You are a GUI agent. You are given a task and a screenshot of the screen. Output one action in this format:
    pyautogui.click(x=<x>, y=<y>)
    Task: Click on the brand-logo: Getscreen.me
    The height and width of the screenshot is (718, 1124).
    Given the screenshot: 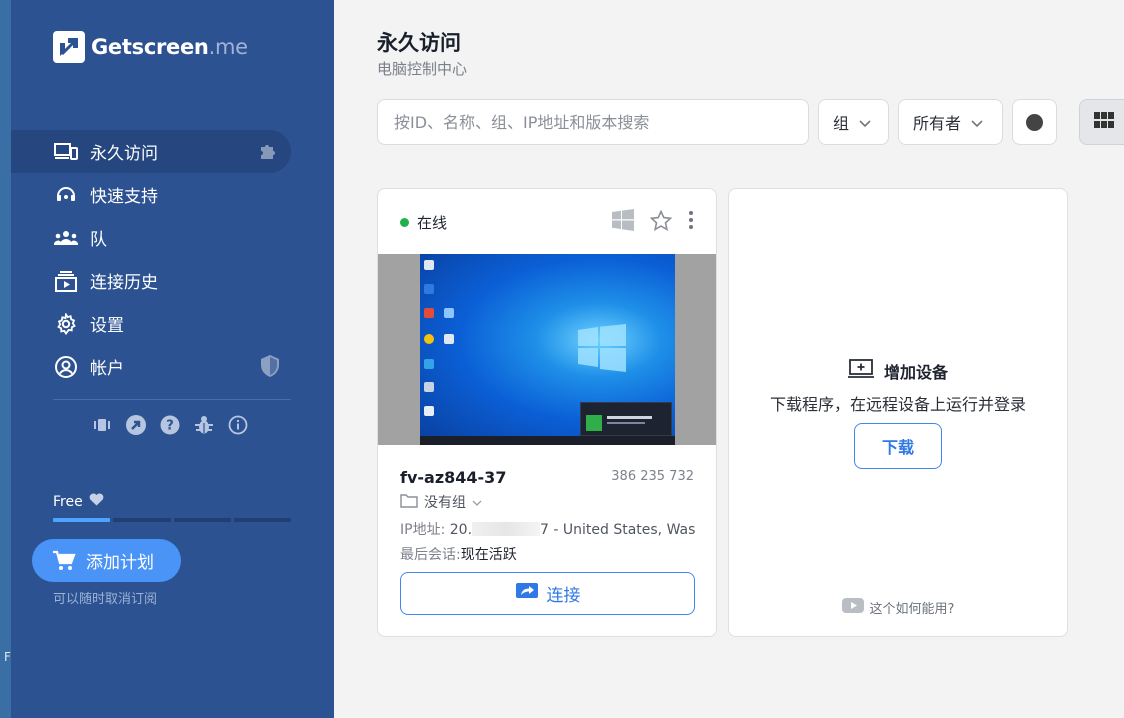 What is the action you would take?
    pyautogui.click(x=150, y=47)
    